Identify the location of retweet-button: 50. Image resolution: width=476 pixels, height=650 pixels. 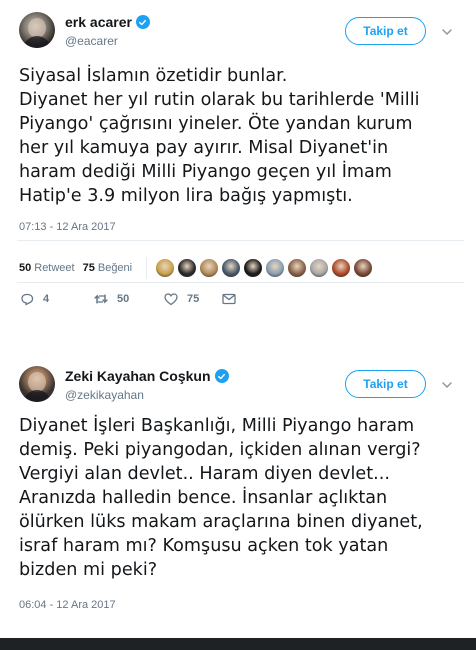
(124, 299).